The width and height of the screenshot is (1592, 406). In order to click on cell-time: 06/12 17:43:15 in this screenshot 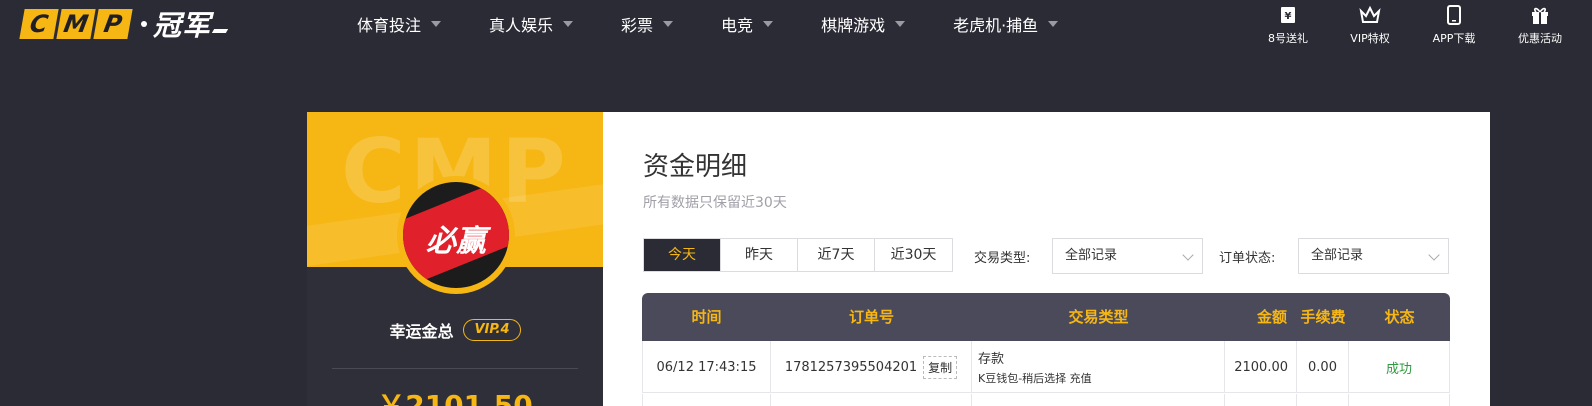, I will do `click(706, 367)`.